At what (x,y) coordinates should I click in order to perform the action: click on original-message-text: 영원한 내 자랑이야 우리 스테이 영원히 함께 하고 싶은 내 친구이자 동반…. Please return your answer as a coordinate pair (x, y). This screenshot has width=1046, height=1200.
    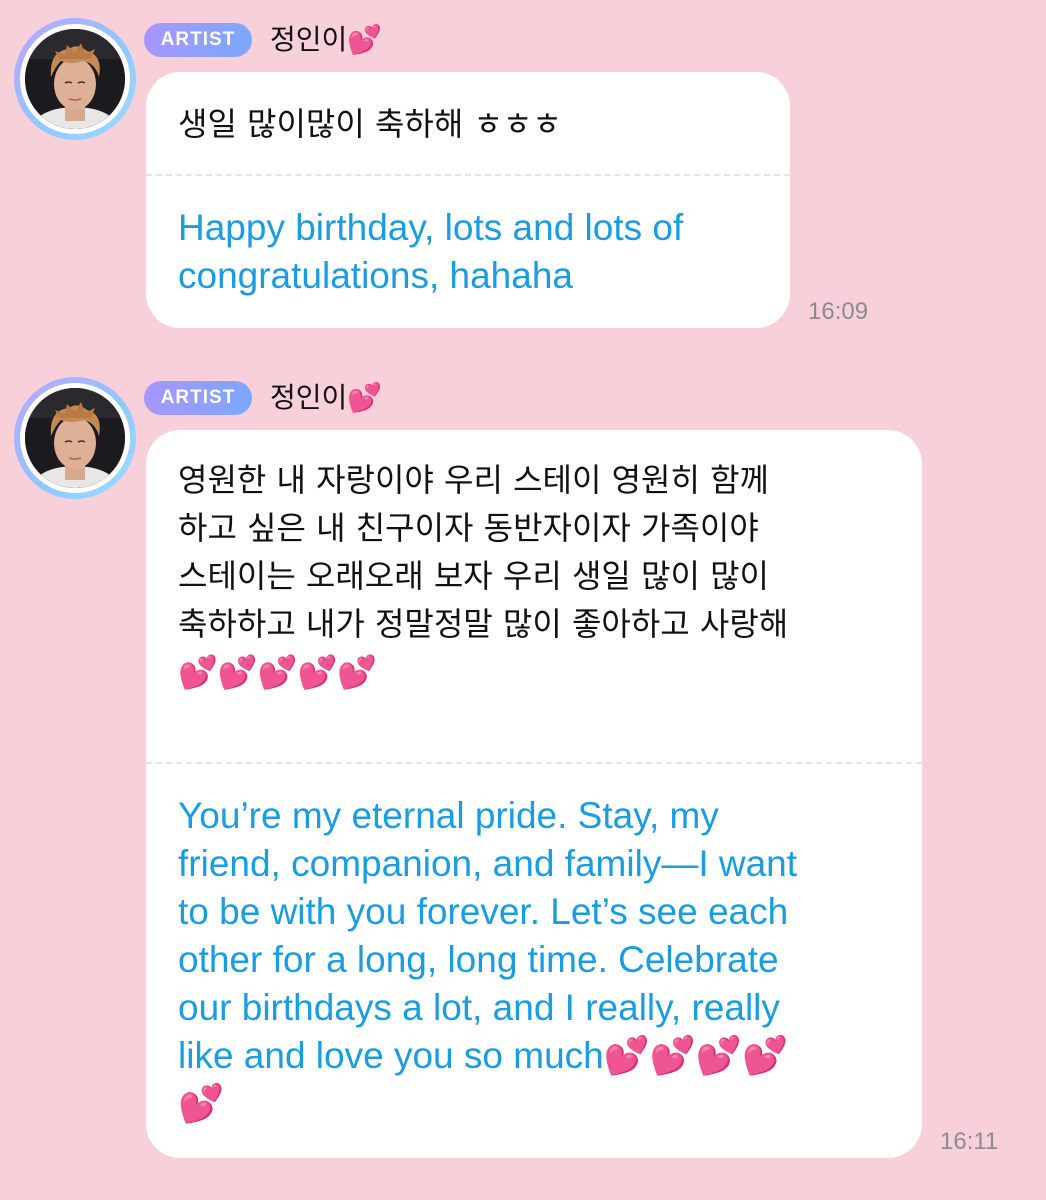
    Looking at the image, I should click on (483, 576).